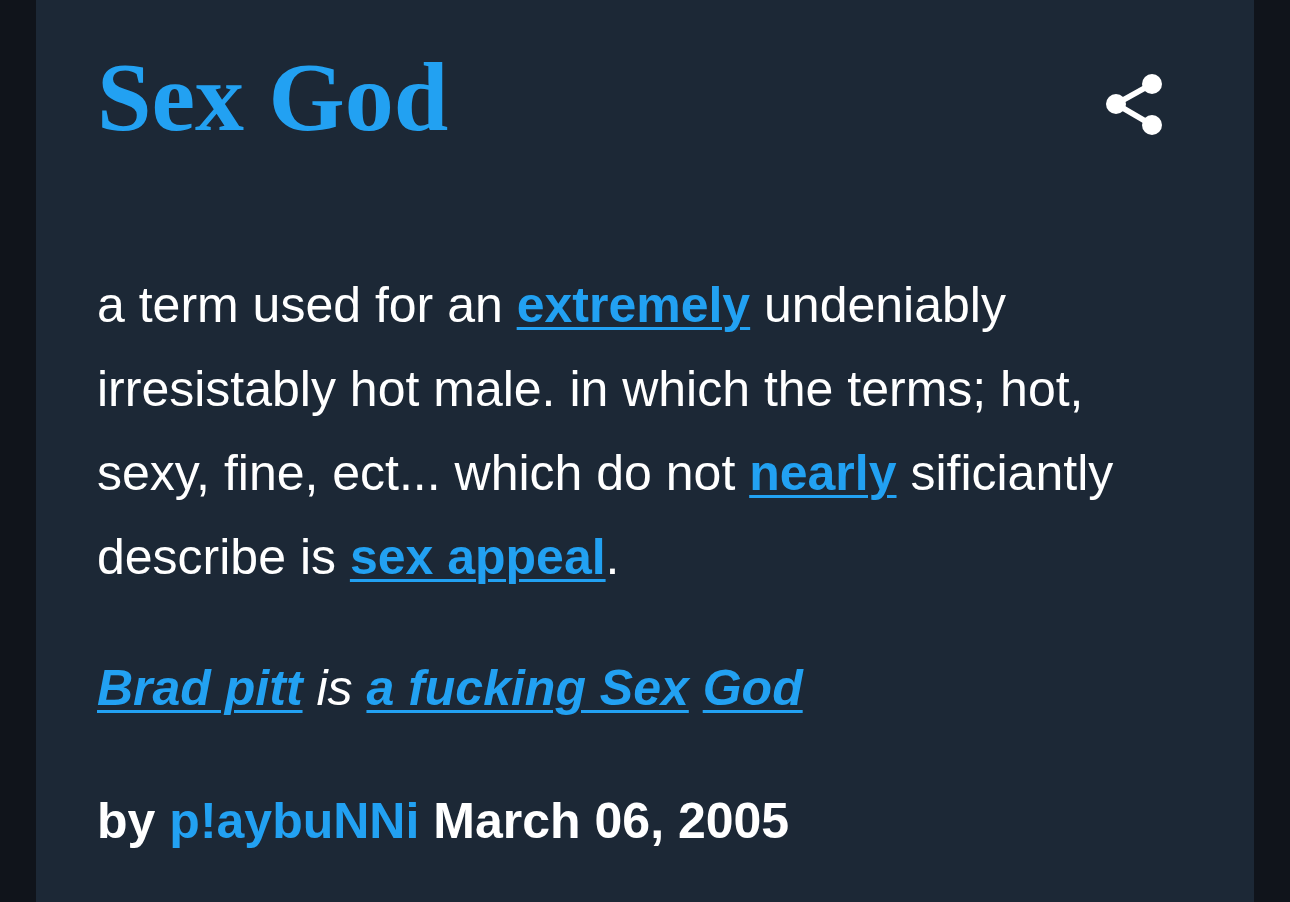 This screenshot has height=902, width=1290. Describe the element at coordinates (823, 473) in the screenshot. I see `definition-link: nearly` at that location.